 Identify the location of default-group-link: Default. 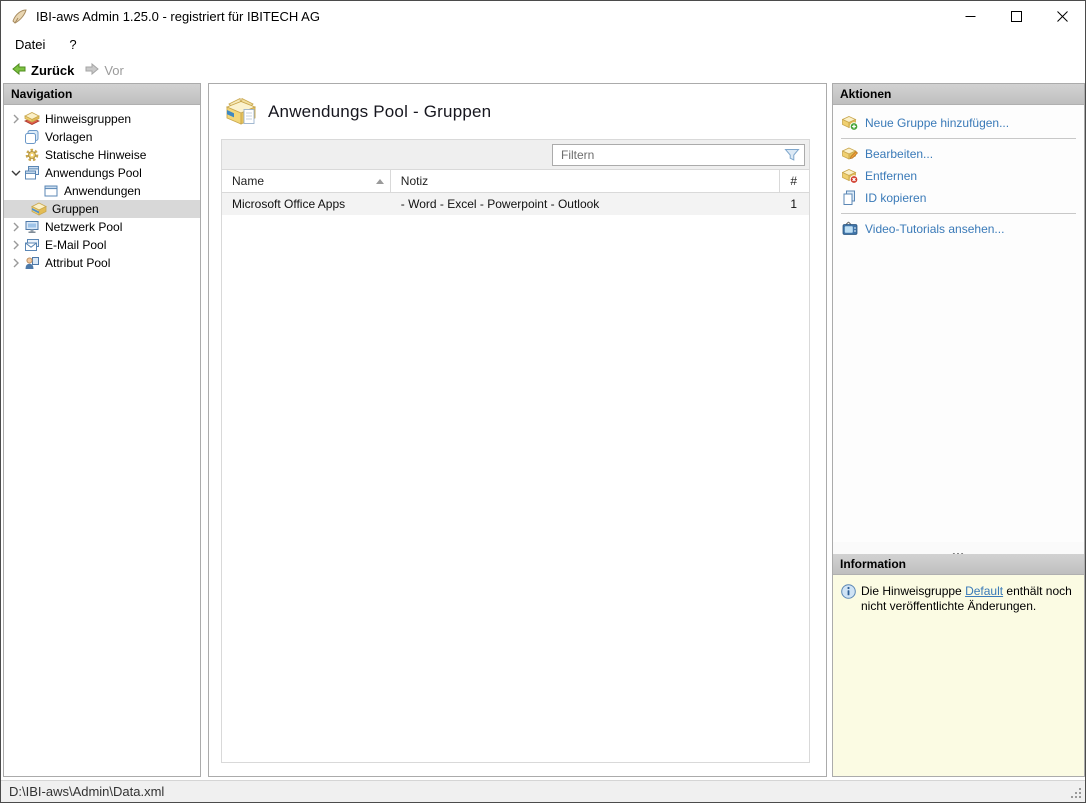
(984, 591).